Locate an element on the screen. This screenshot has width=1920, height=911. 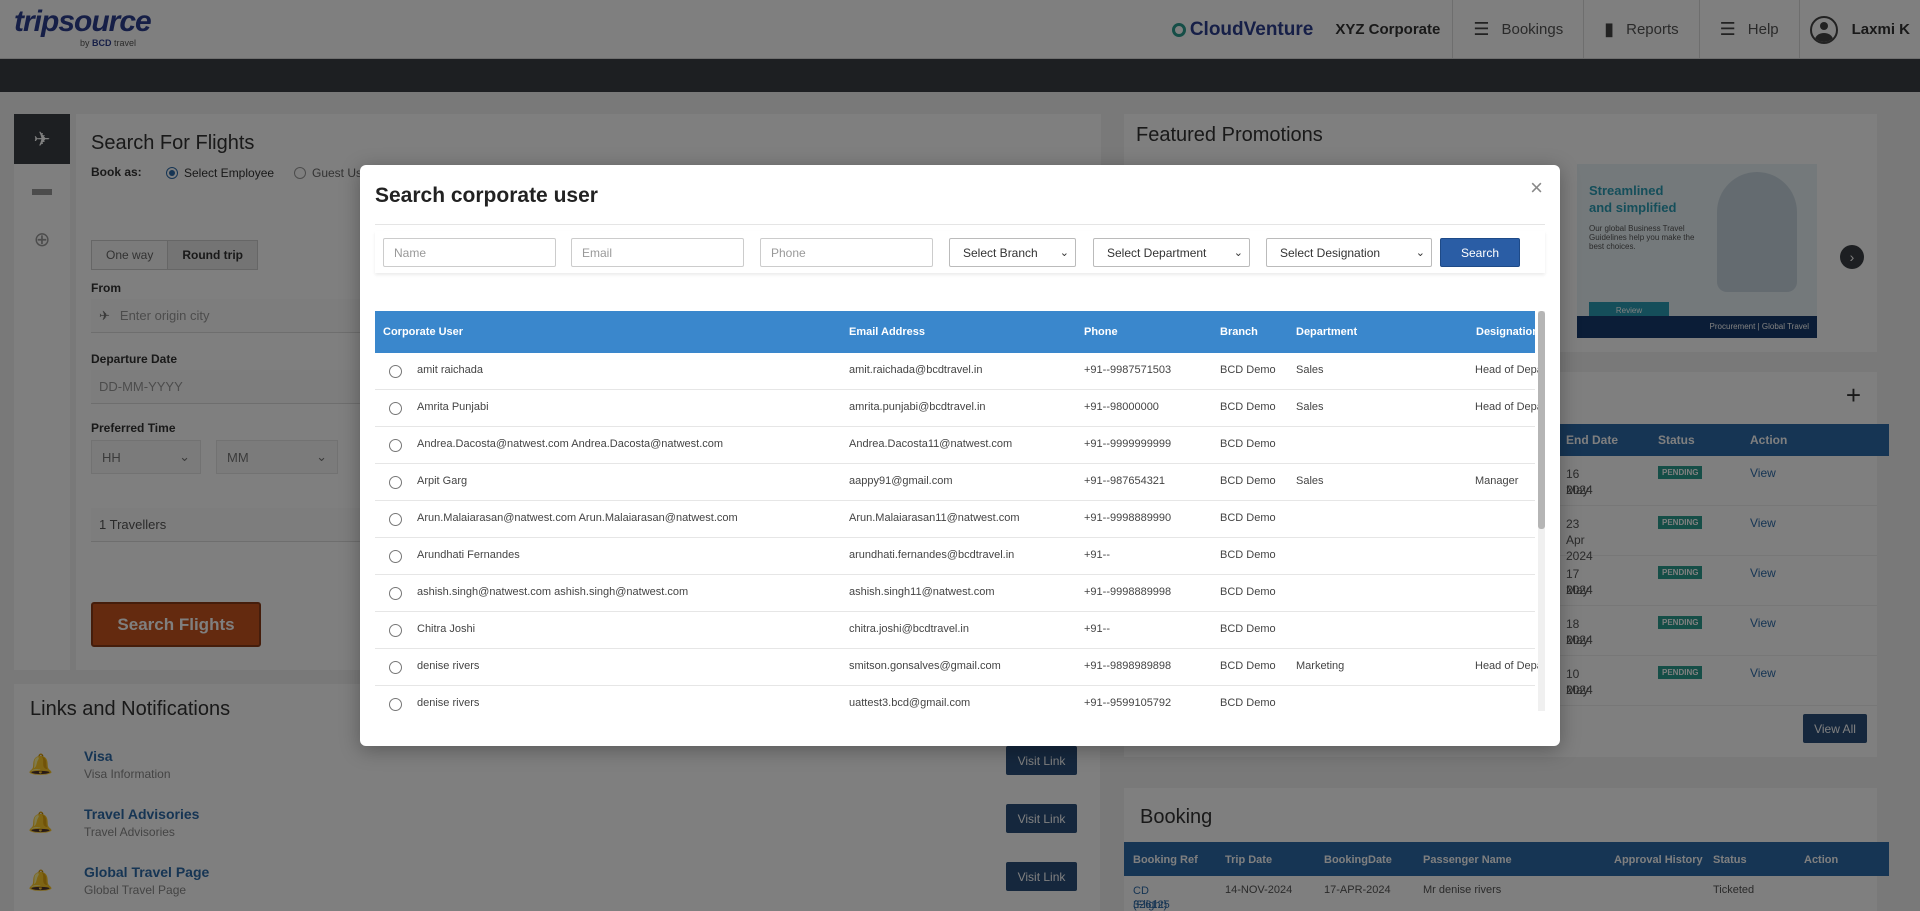
department-select: Select Department ⌄ is located at coordinates (1171, 252).